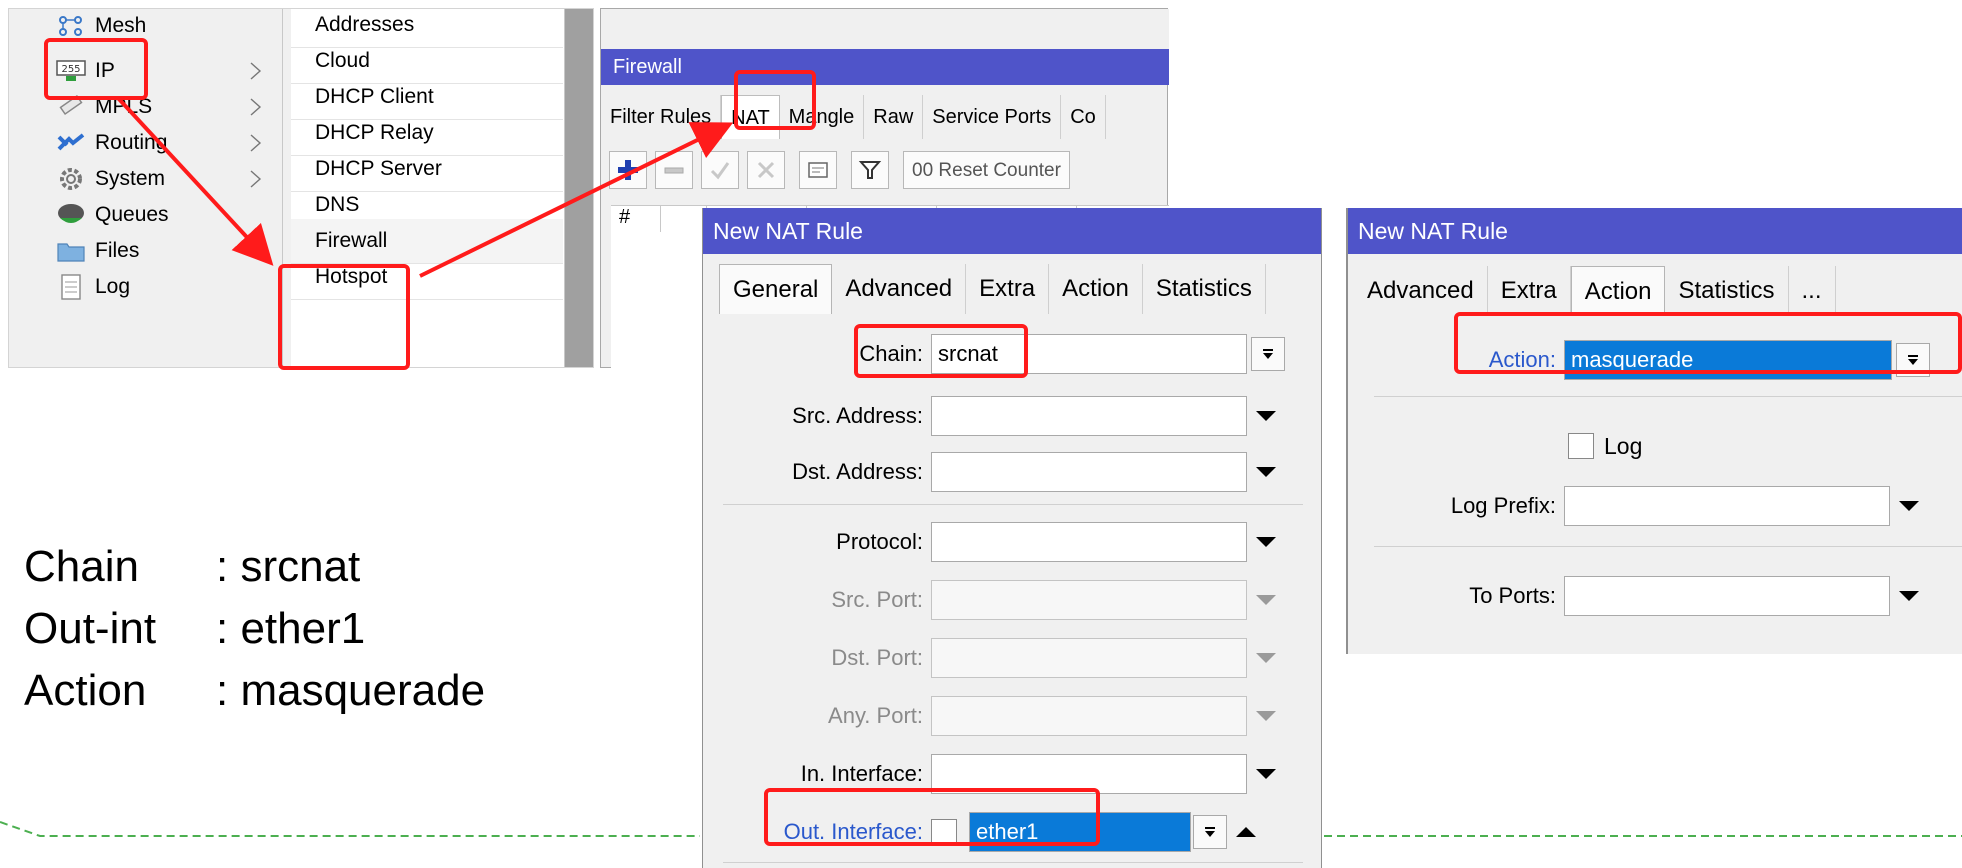 This screenshot has width=1962, height=868. Describe the element at coordinates (350, 829) in the screenshot. I see `dashed-divider-left` at that location.